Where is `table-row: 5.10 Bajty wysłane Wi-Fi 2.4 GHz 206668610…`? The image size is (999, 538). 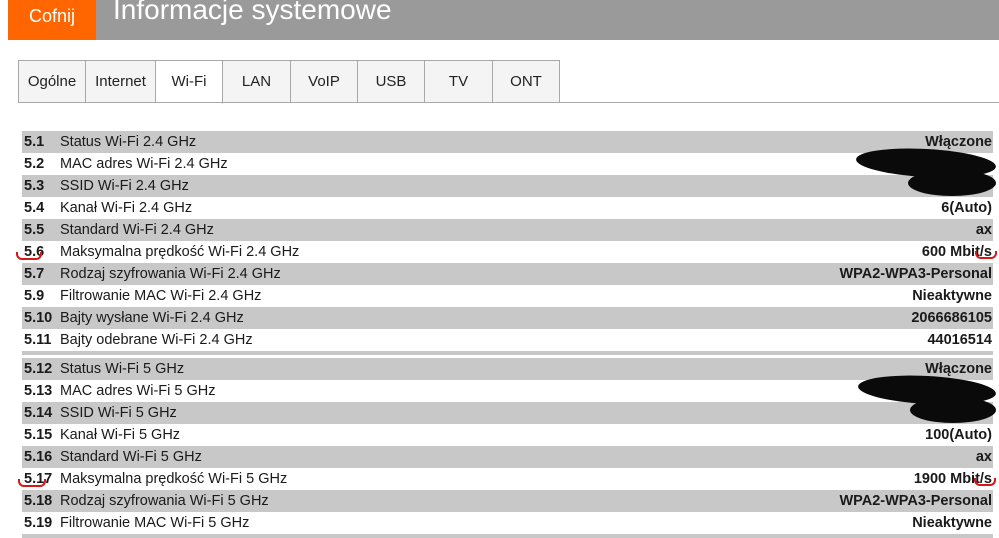
table-row: 5.10 Bajty wysłane Wi-Fi 2.4 GHz 206668610… is located at coordinates (507, 318).